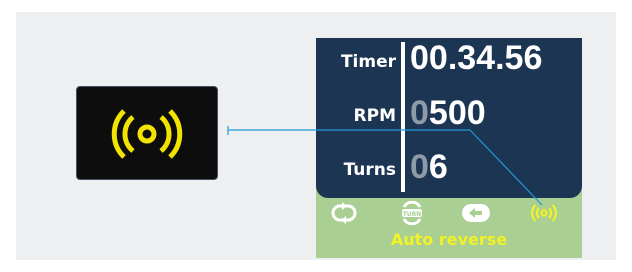 The height and width of the screenshot is (272, 632). I want to click on reverse-arrow-icon, so click(476, 213).